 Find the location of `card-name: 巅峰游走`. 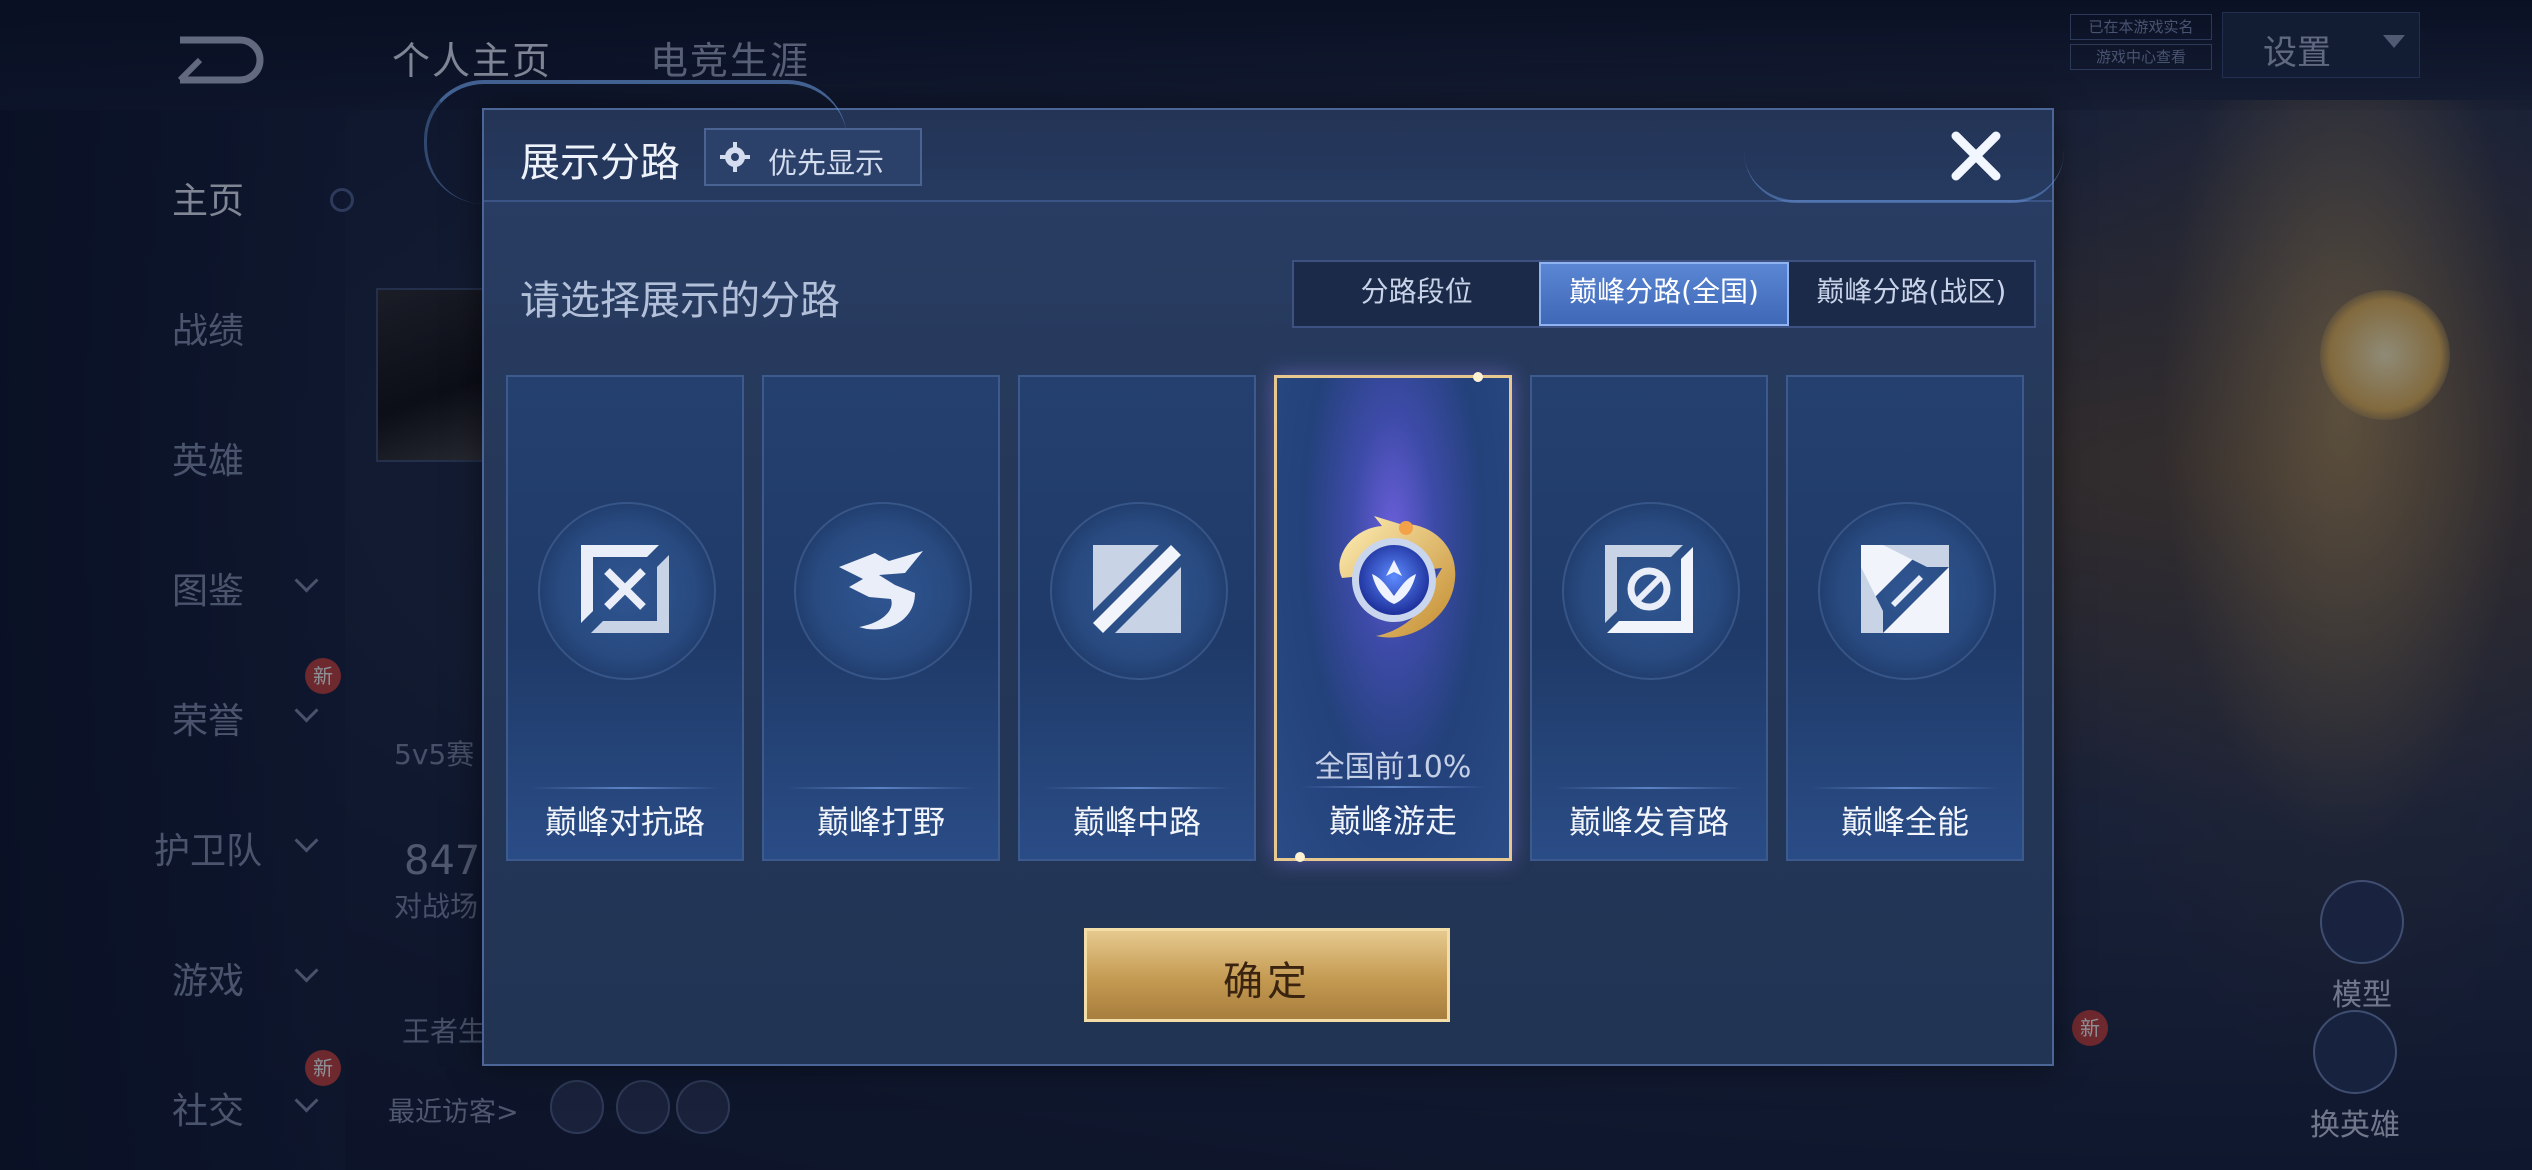

card-name: 巅峰游走 is located at coordinates (1392, 821).